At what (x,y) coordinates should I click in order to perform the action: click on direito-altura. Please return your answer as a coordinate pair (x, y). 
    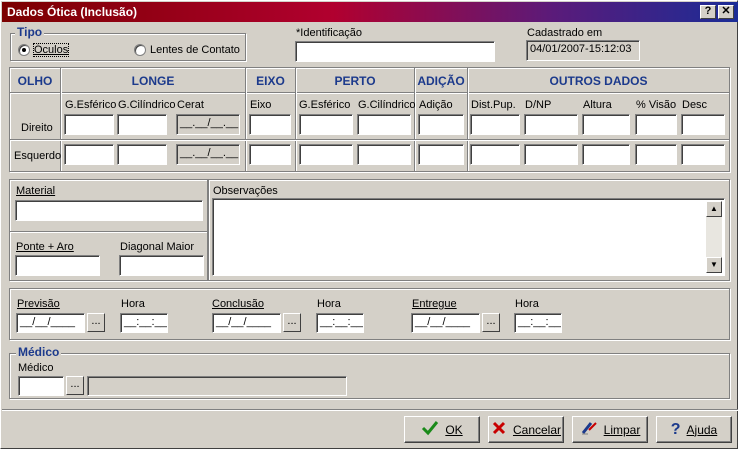
    Looking at the image, I should click on (606, 124).